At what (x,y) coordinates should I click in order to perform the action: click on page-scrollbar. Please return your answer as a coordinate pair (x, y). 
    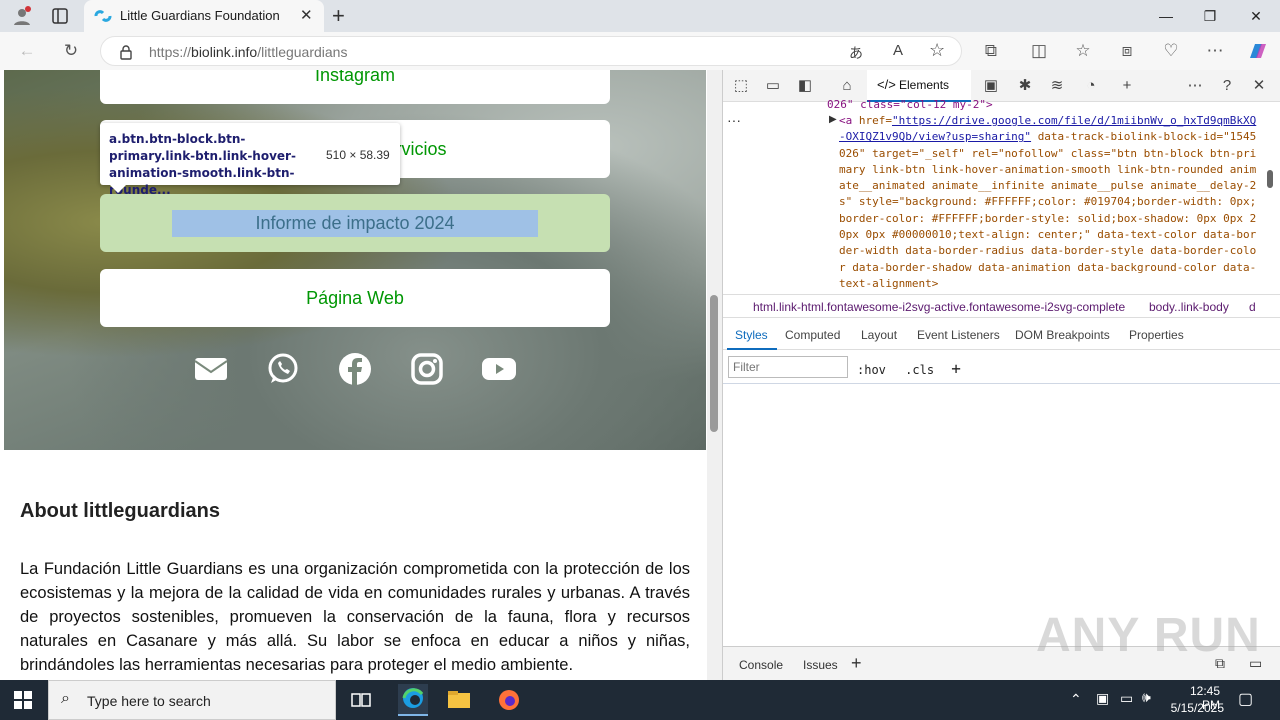
    Looking at the image, I should click on (714, 375).